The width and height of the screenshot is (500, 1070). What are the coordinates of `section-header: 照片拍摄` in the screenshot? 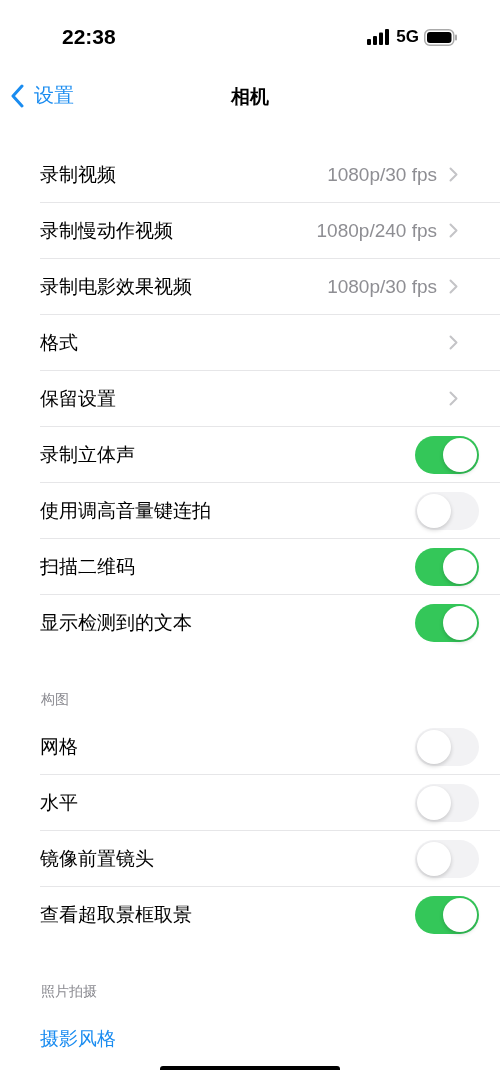 It's located at (69, 991).